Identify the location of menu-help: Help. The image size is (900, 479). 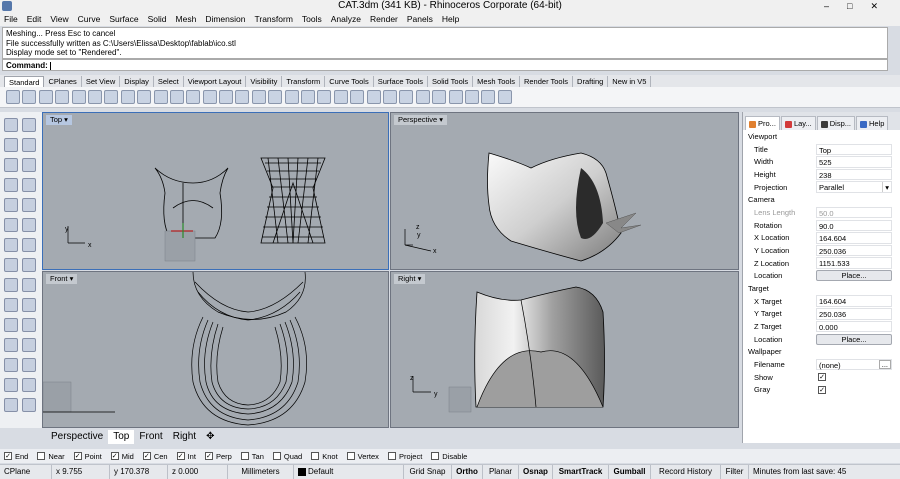
(450, 19).